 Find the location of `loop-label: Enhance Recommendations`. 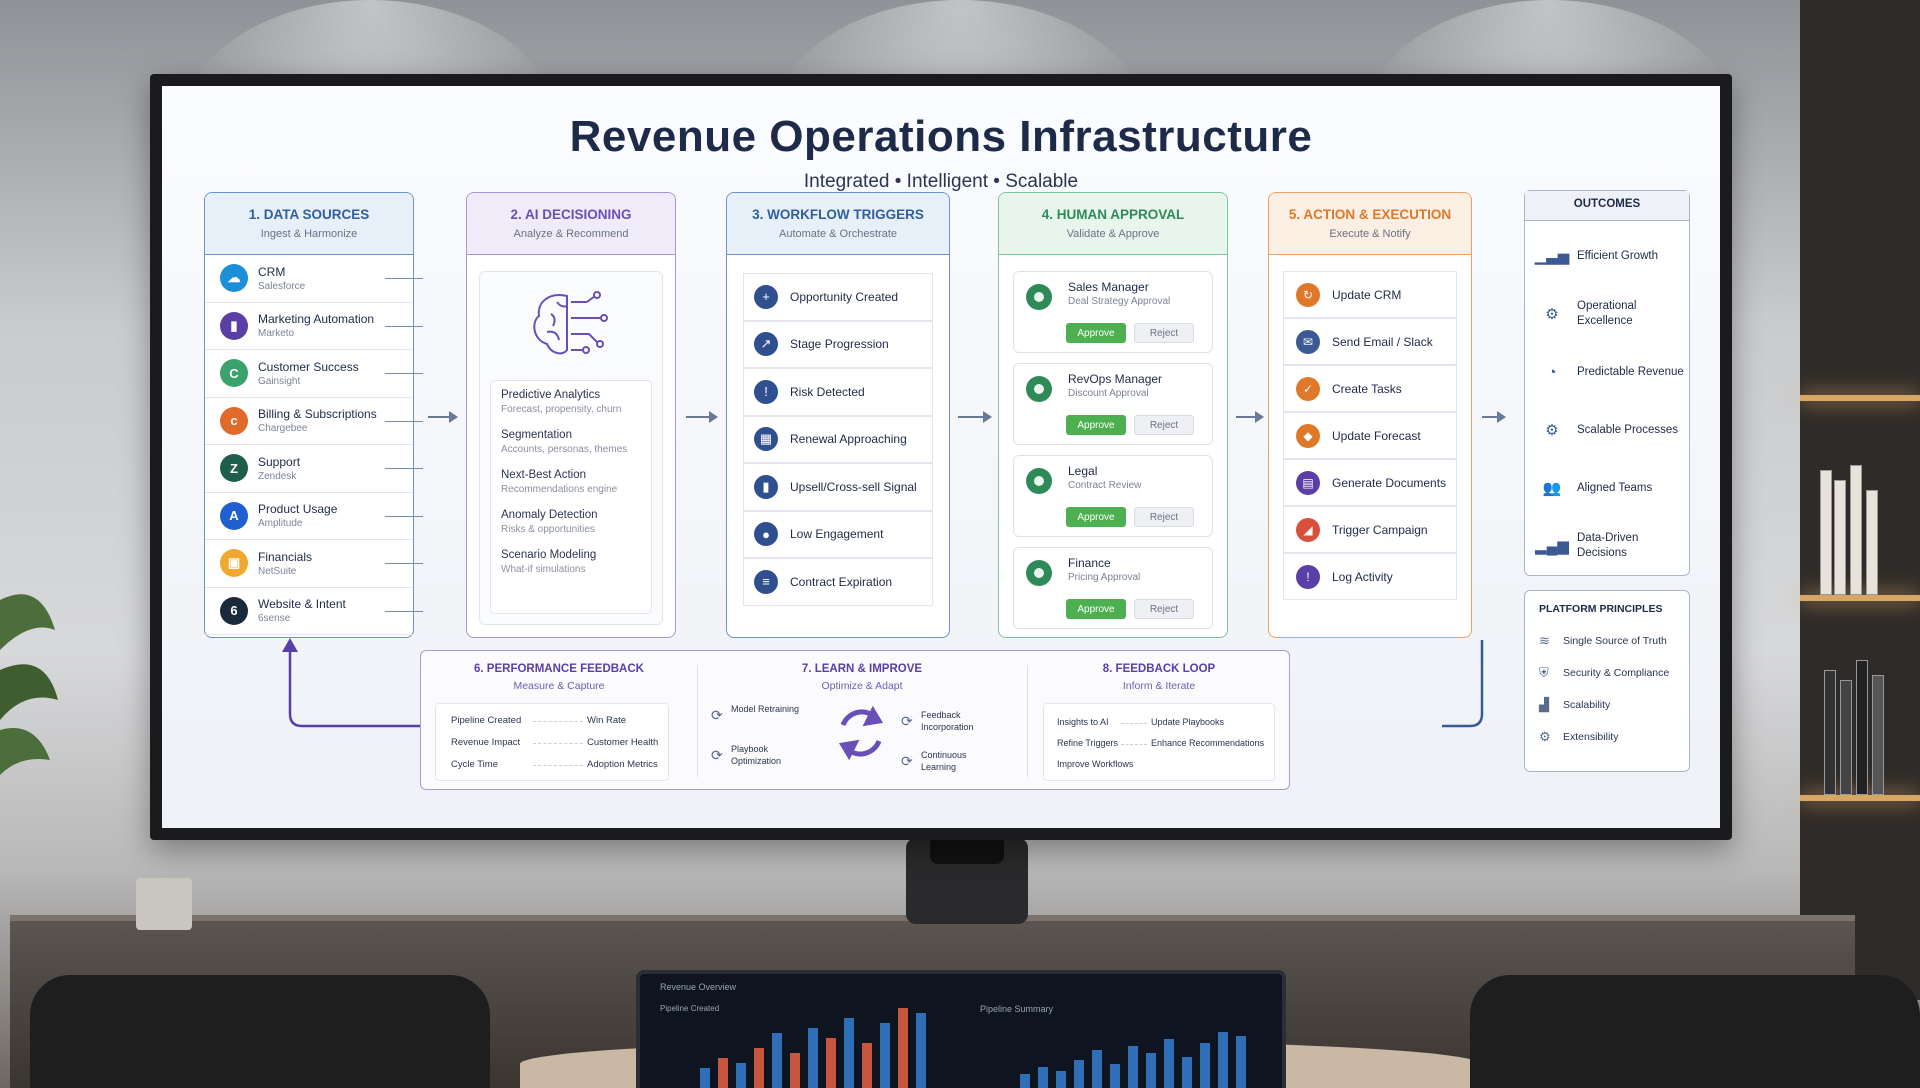

loop-label: Enhance Recommendations is located at coordinates (1208, 743).